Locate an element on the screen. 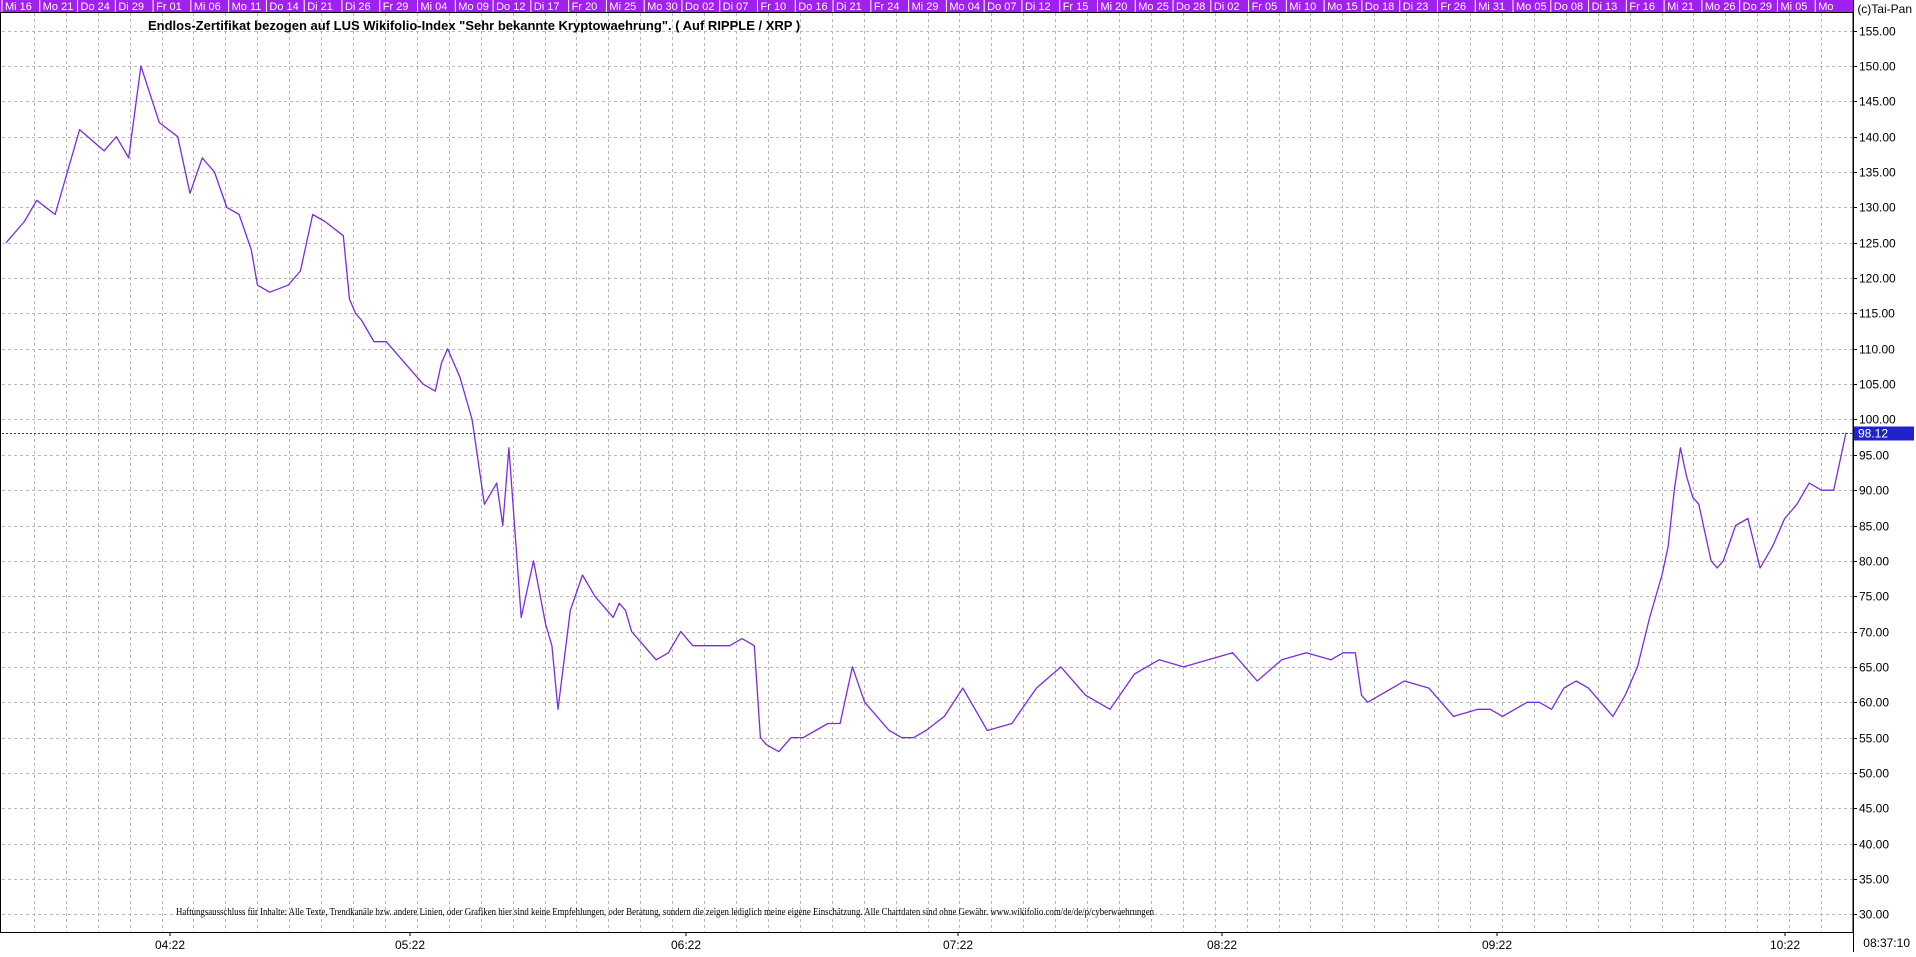 The width and height of the screenshot is (1916, 957). y-tick-label: 110.00 is located at coordinates (1877, 350).